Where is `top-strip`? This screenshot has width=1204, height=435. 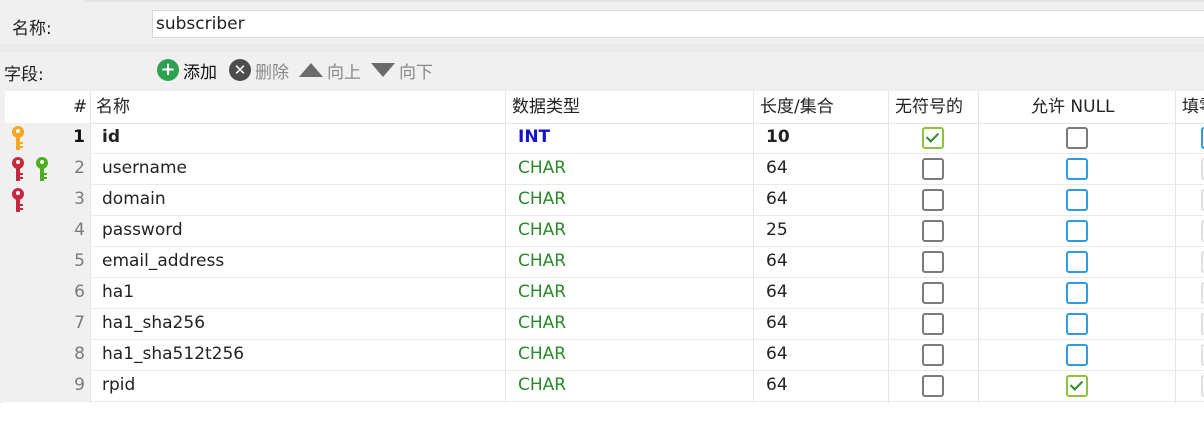
top-strip is located at coordinates (644, 1).